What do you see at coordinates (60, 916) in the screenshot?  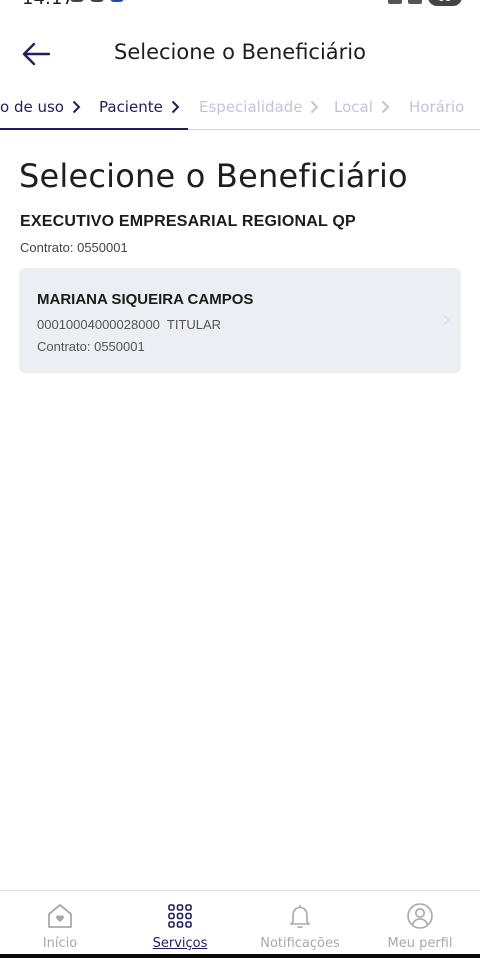 I see `home-heart-icon` at bounding box center [60, 916].